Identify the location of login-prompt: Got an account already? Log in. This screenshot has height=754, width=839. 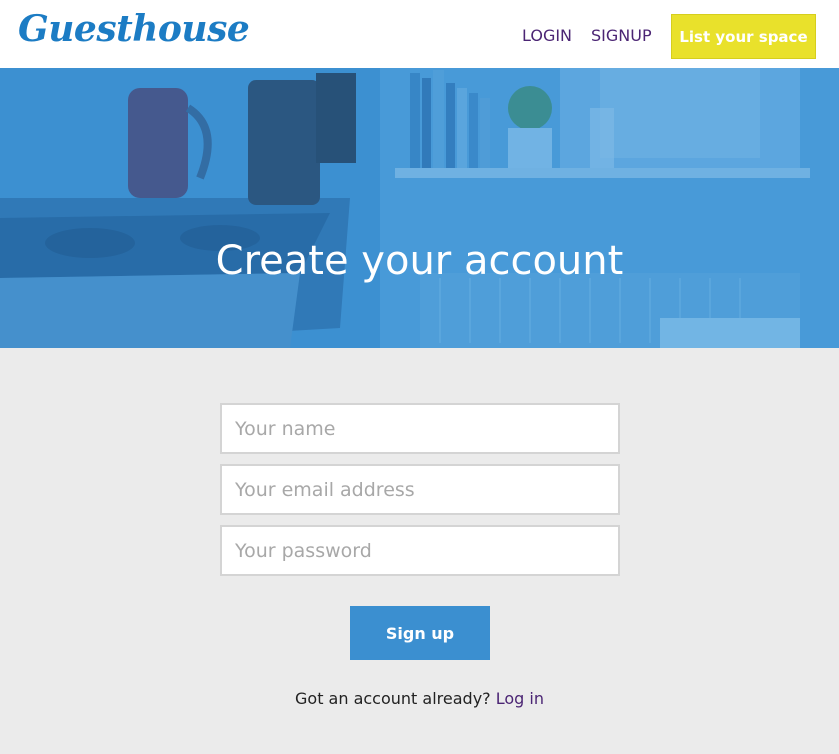
(419, 698).